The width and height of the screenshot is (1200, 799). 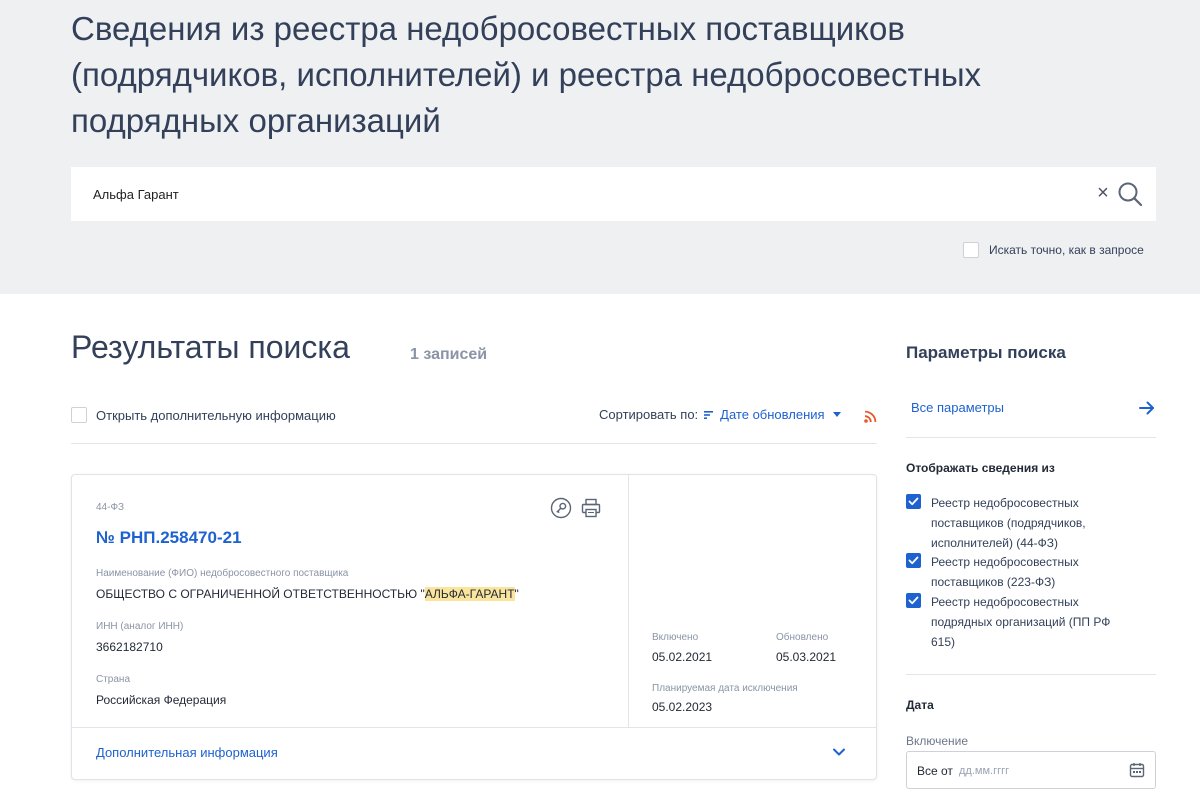 I want to click on results-title: Результаты поиска, so click(x=210, y=347).